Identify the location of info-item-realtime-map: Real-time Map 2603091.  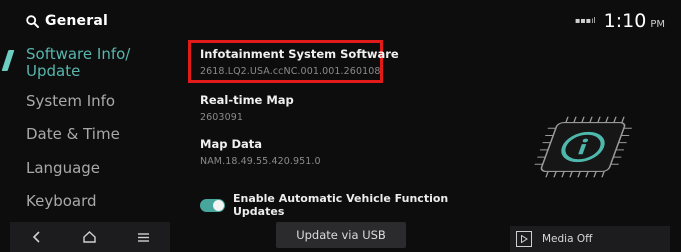
(247, 108).